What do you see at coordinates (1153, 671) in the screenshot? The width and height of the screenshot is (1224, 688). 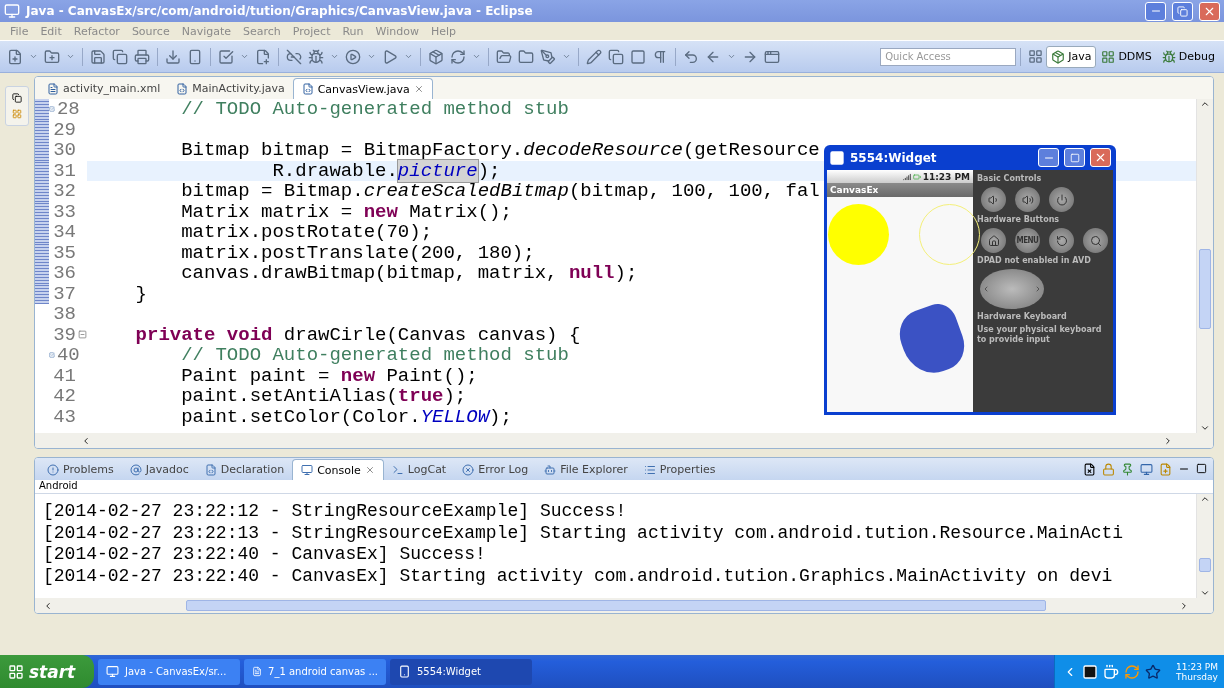 I see `star-icon` at bounding box center [1153, 671].